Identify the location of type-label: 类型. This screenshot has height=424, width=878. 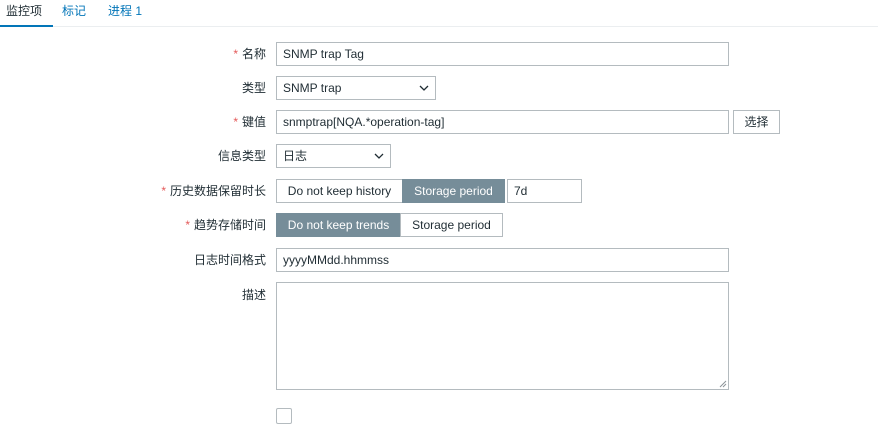
(253, 88).